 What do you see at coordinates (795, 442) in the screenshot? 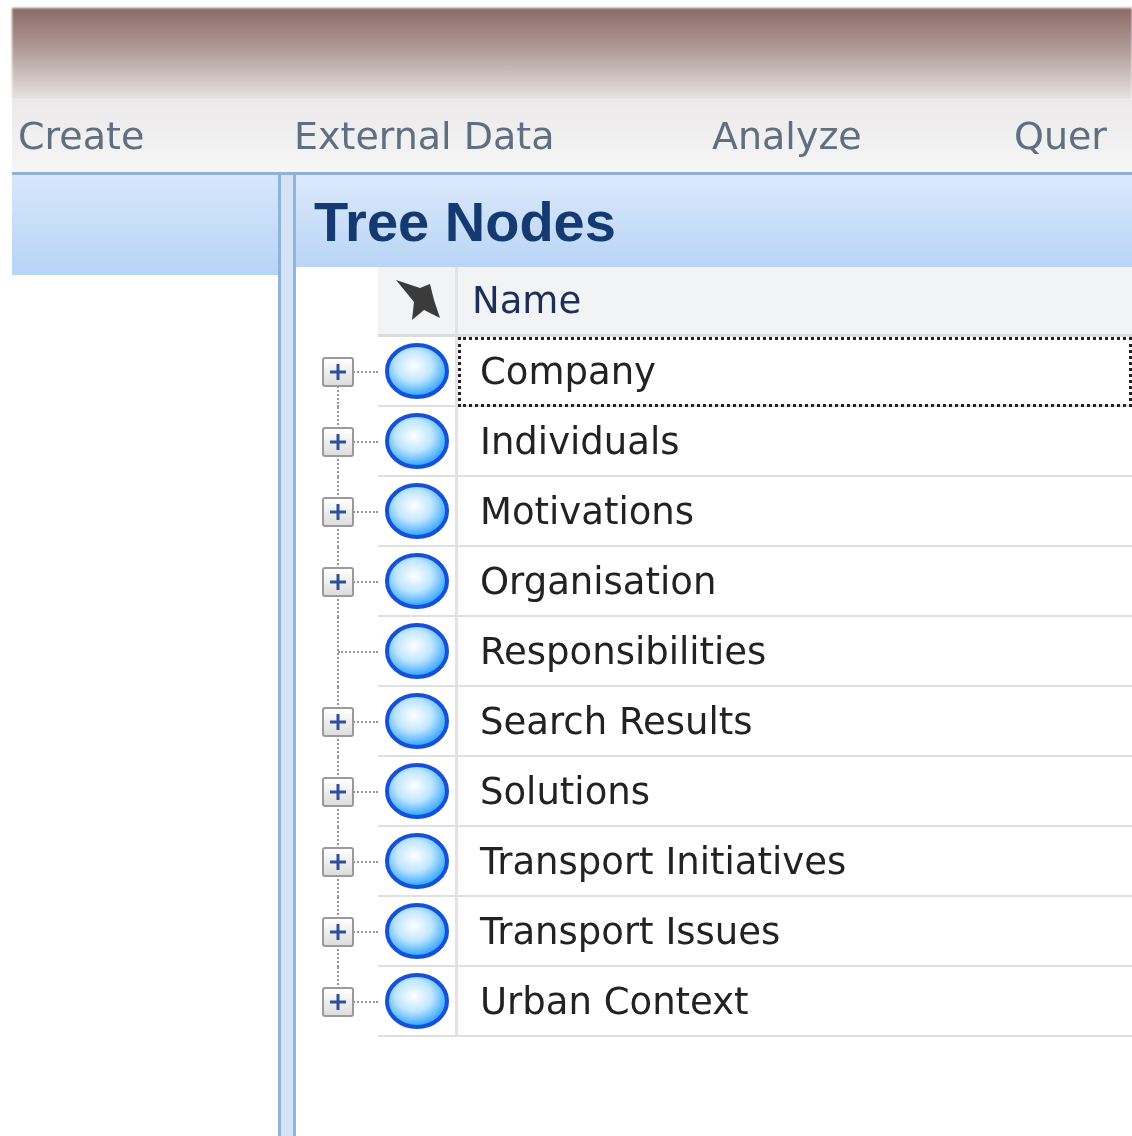
I see `node-name: Individuals` at bounding box center [795, 442].